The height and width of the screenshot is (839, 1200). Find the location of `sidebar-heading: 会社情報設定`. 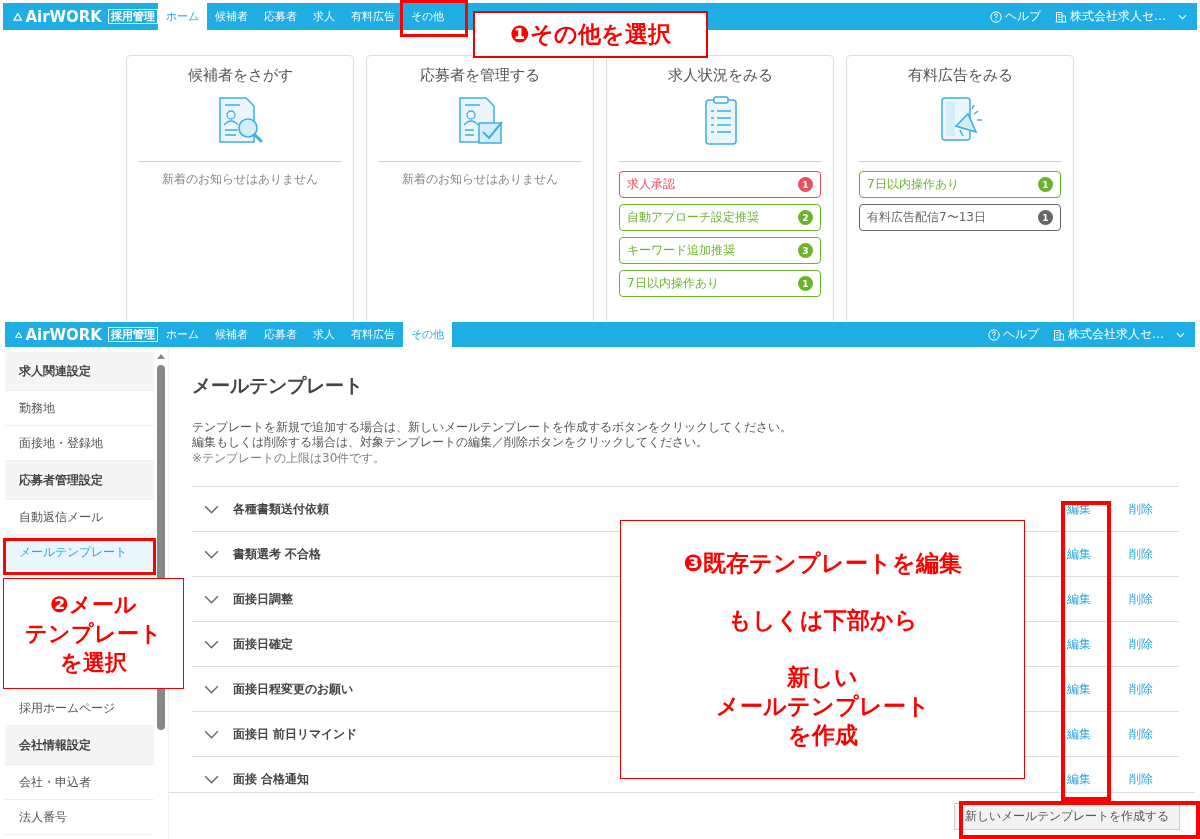

sidebar-heading: 会社情報設定 is located at coordinates (80, 745).